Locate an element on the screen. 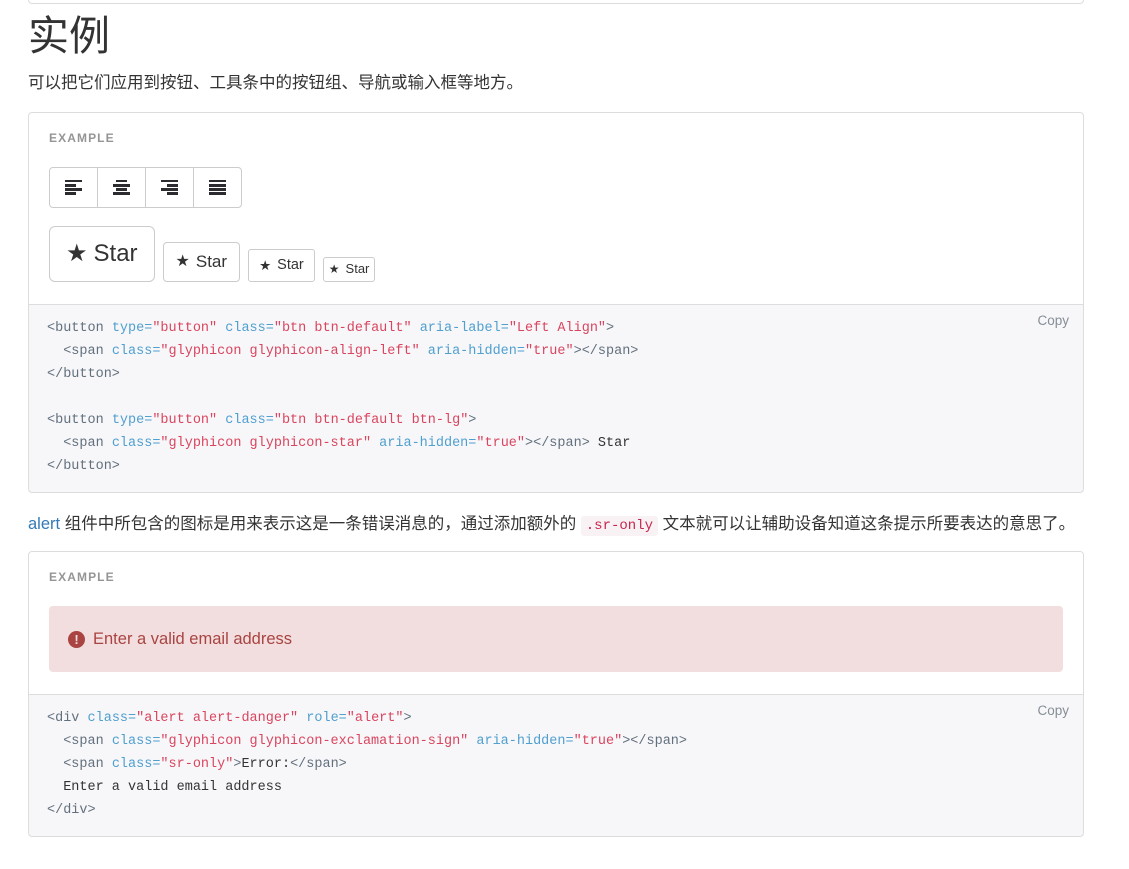  right-align-button is located at coordinates (169, 187).